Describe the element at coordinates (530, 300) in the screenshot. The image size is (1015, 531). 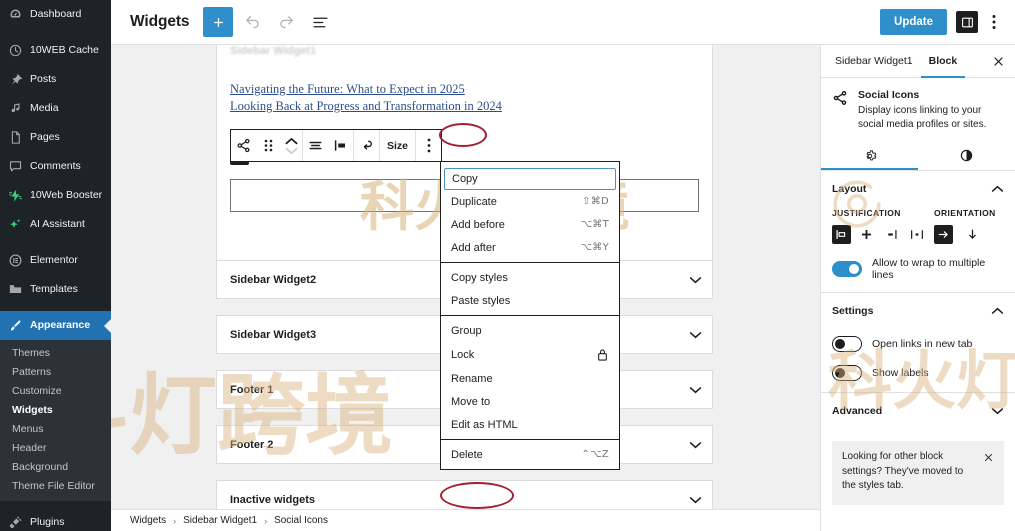
I see `menu-item-paste-styles: Paste styles` at that location.